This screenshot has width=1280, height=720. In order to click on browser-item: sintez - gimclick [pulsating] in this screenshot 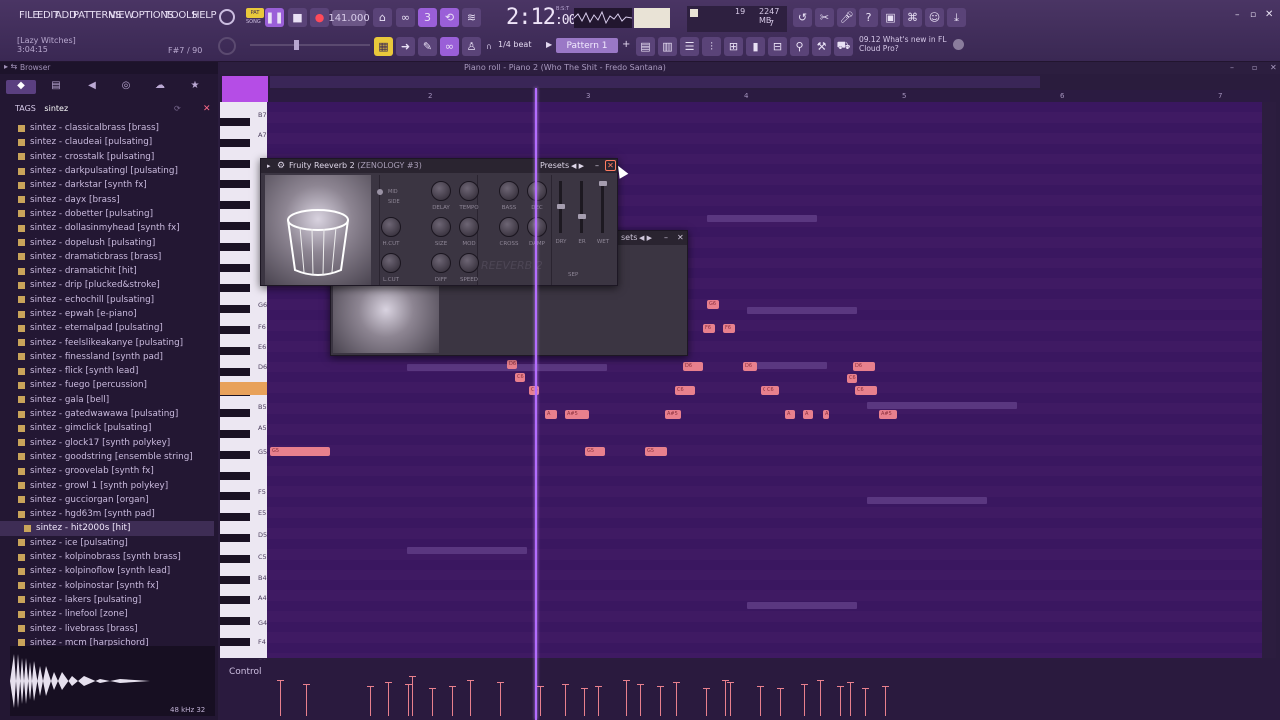, I will do `click(107, 428)`.